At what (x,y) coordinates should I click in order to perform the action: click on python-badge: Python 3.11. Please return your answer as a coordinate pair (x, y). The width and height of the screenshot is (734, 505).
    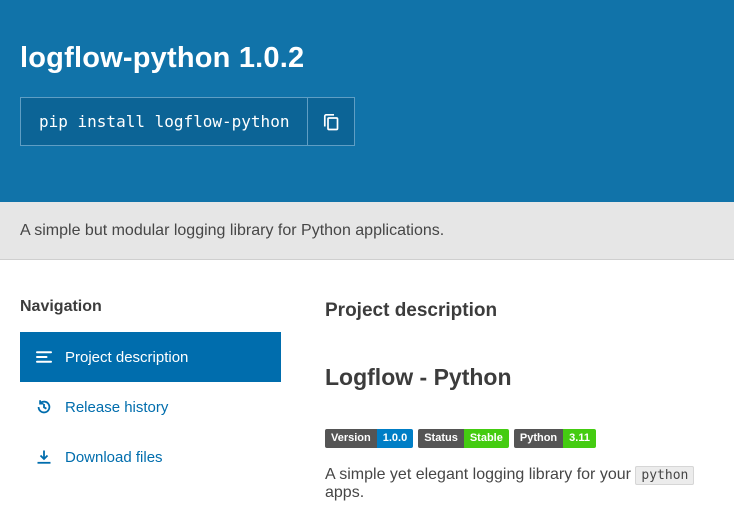
    Looking at the image, I should click on (554, 439).